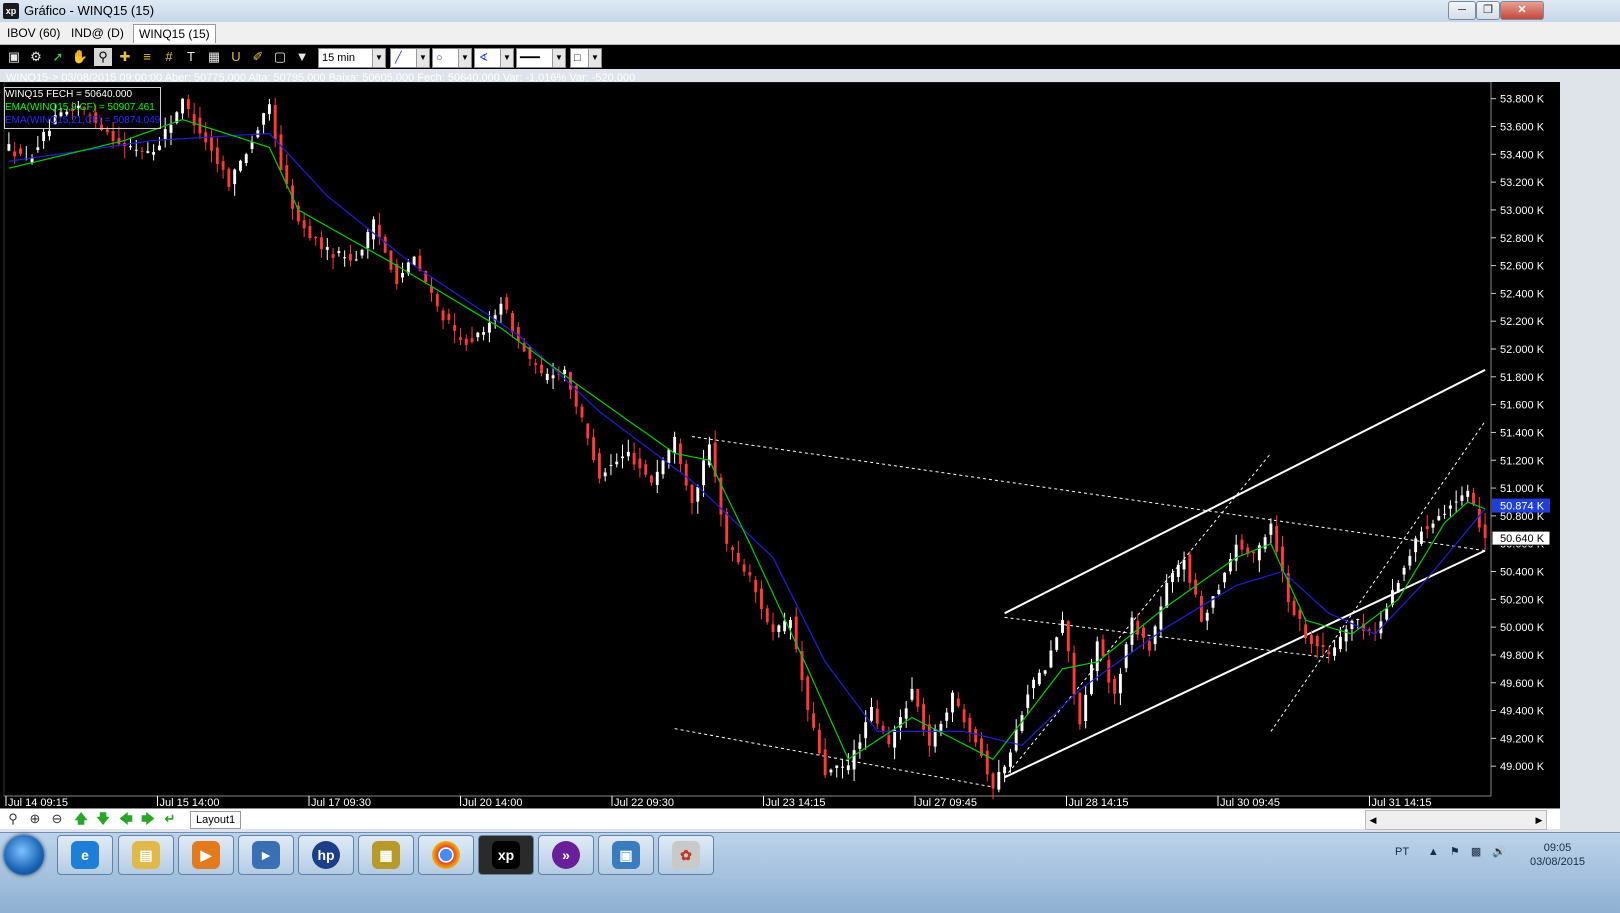  I want to click on text-icon: T, so click(191, 57).